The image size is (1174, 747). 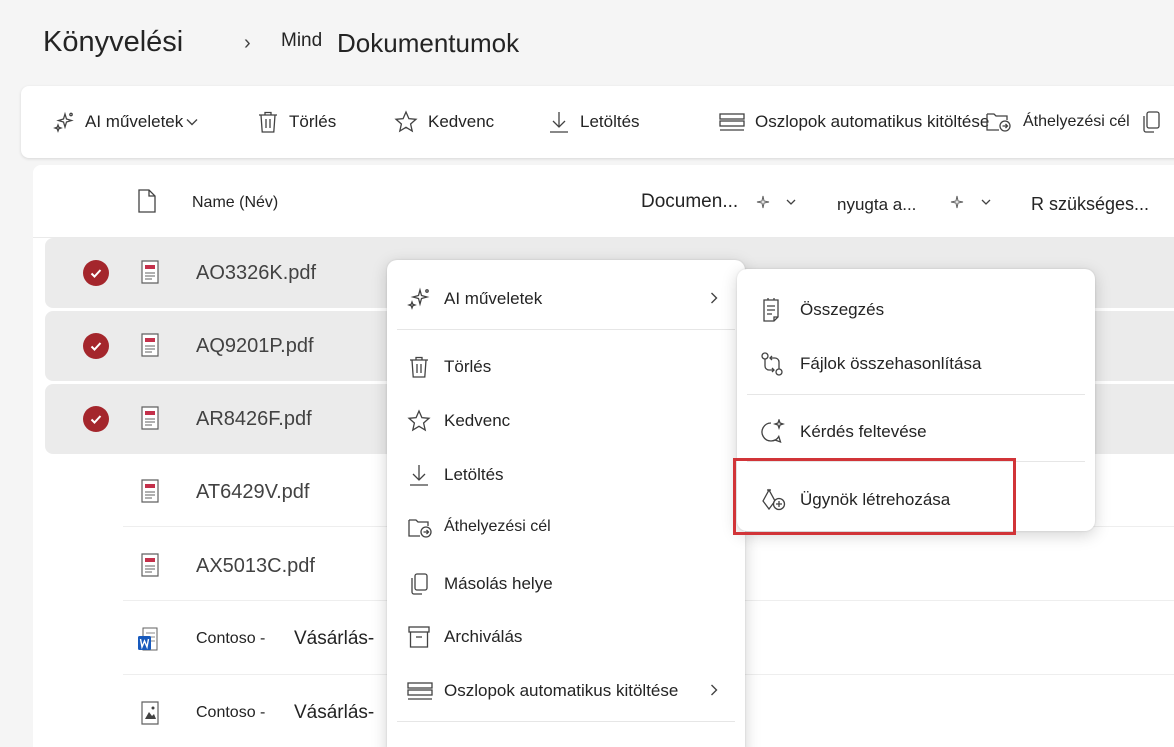 I want to click on autofill-columns-label: Oszlopok automatikus kitöltése, so click(x=872, y=121).